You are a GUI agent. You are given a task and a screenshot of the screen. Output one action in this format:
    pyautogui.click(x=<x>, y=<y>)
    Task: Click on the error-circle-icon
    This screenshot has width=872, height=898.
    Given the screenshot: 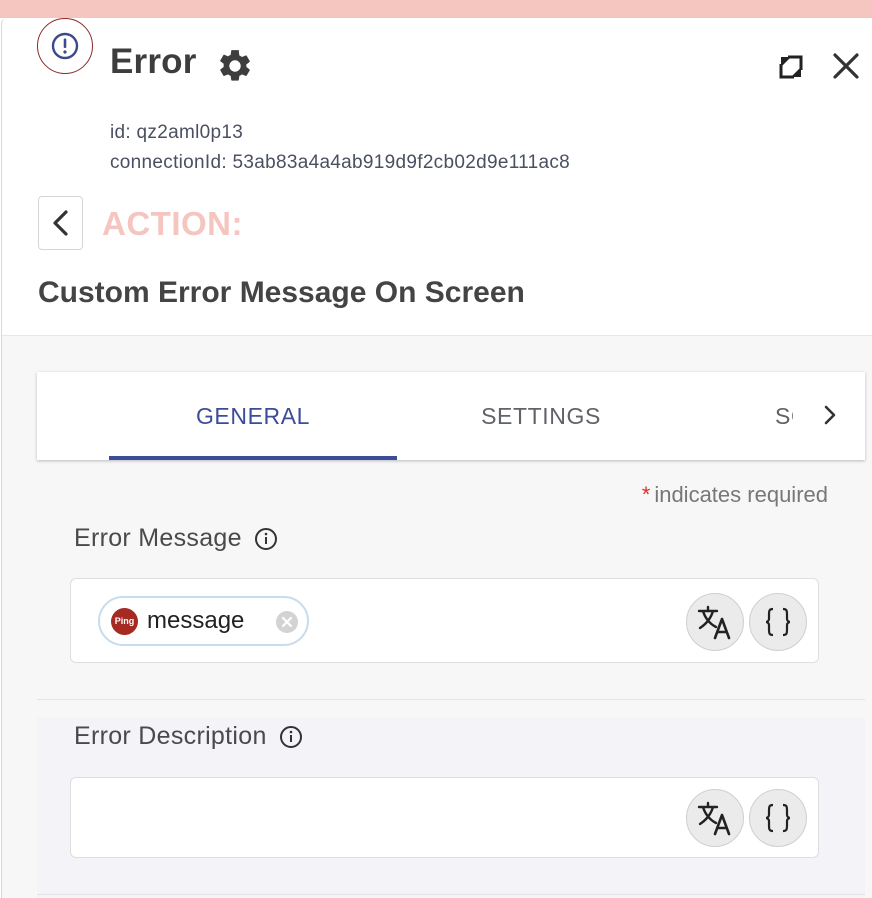 What is the action you would take?
    pyautogui.click(x=65, y=46)
    